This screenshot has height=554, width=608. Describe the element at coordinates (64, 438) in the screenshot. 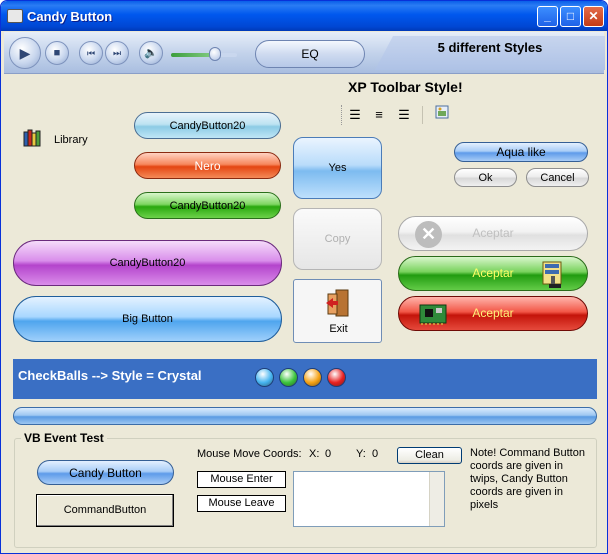

I see `vb-event-test-title: VB Event Test` at that location.